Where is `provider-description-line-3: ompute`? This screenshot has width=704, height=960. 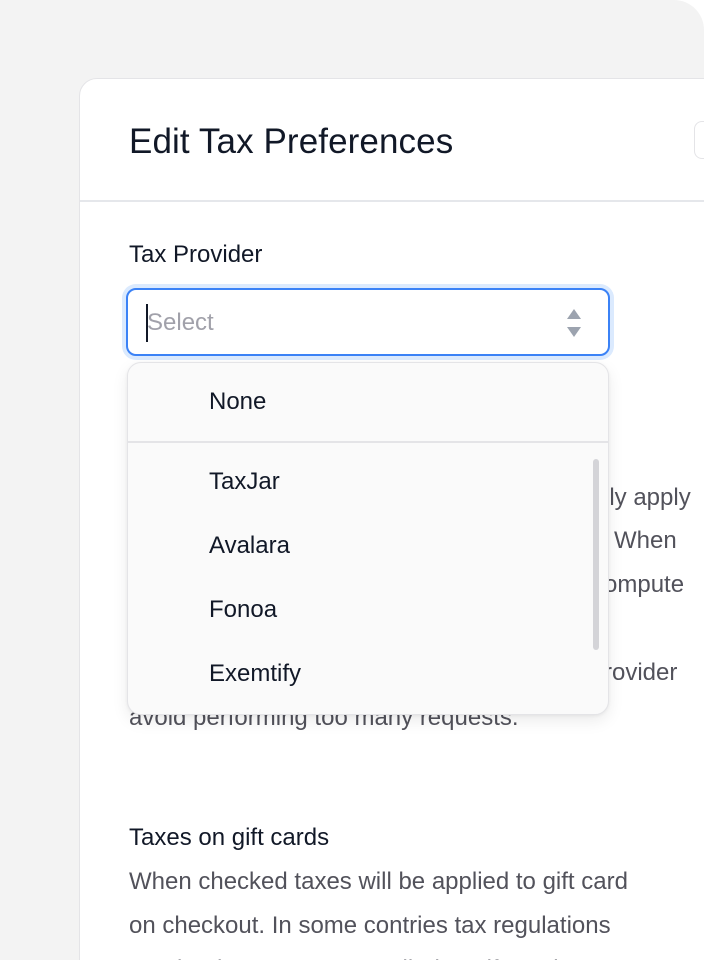
provider-description-line-3: ompute is located at coordinates (644, 584).